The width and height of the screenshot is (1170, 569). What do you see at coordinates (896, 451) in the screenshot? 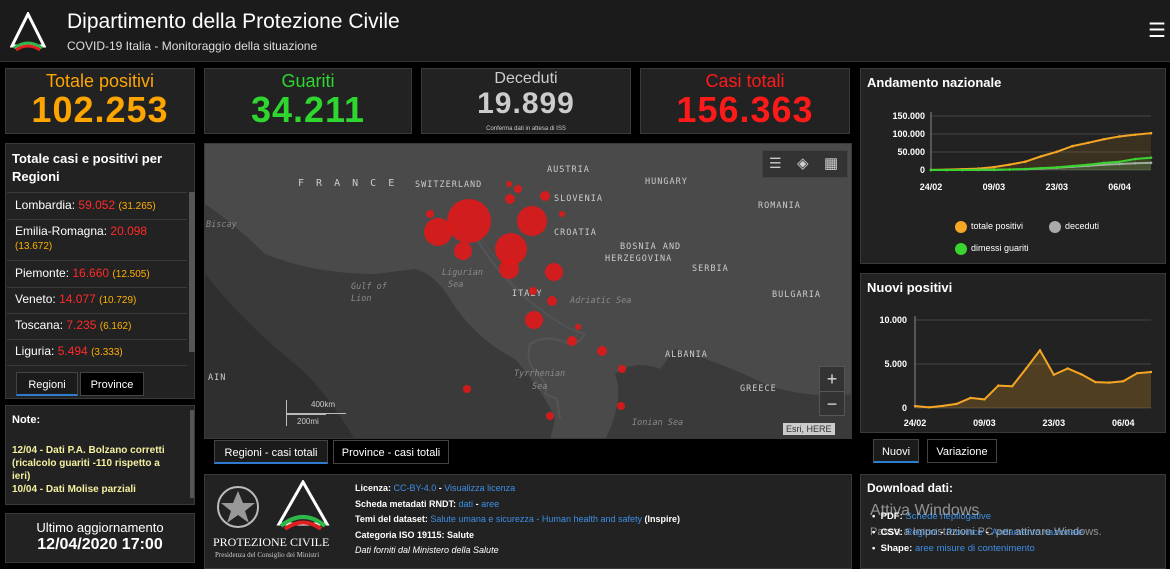
I see `tab-nuovi: Nuovi` at bounding box center [896, 451].